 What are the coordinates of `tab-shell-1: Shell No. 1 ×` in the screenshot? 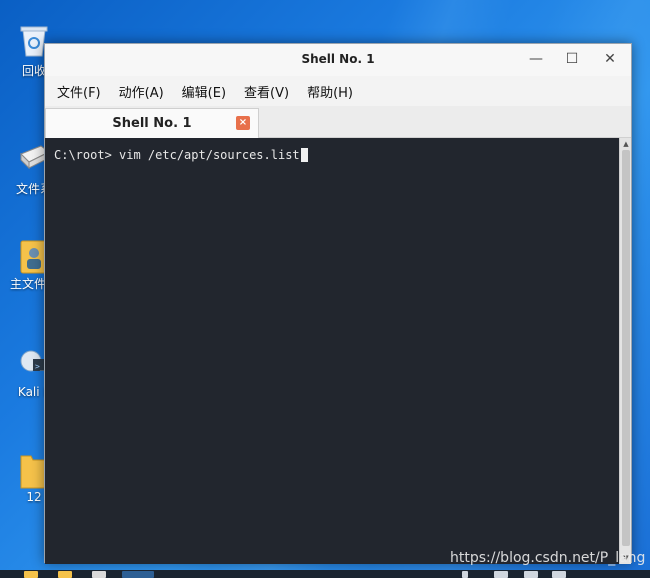 It's located at (152, 123).